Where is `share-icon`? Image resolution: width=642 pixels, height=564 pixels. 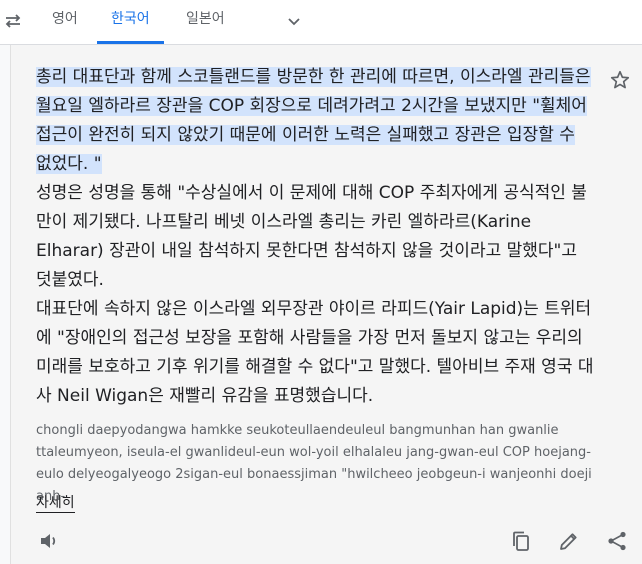 share-icon is located at coordinates (617, 541).